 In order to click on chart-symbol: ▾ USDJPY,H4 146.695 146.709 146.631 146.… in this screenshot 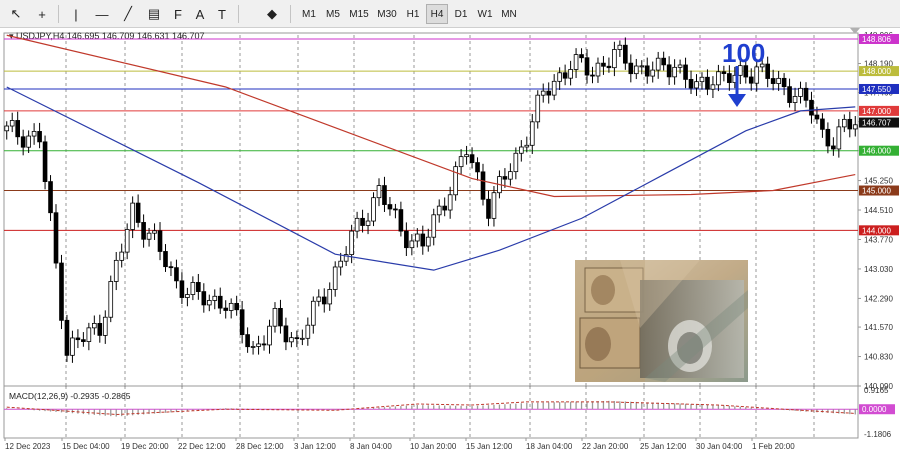, I will do `click(107, 36)`.